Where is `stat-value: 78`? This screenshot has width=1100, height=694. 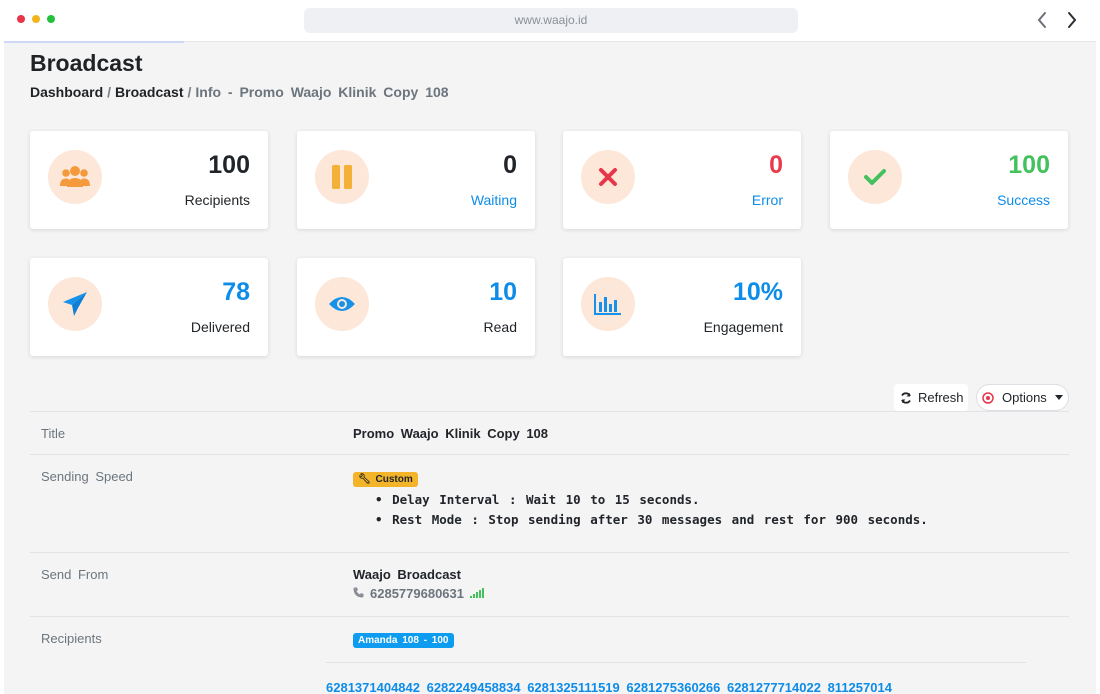
stat-value: 78 is located at coordinates (236, 292).